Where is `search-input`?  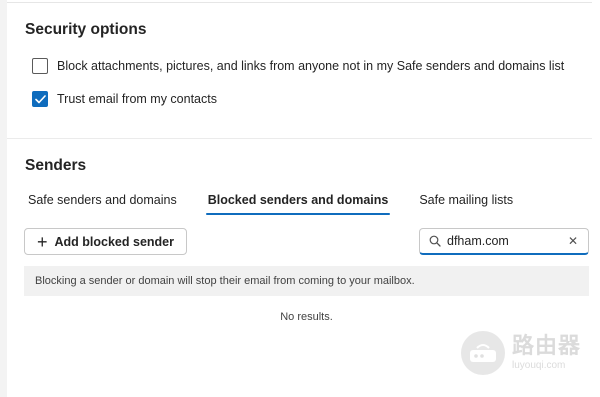 search-input is located at coordinates (502, 241).